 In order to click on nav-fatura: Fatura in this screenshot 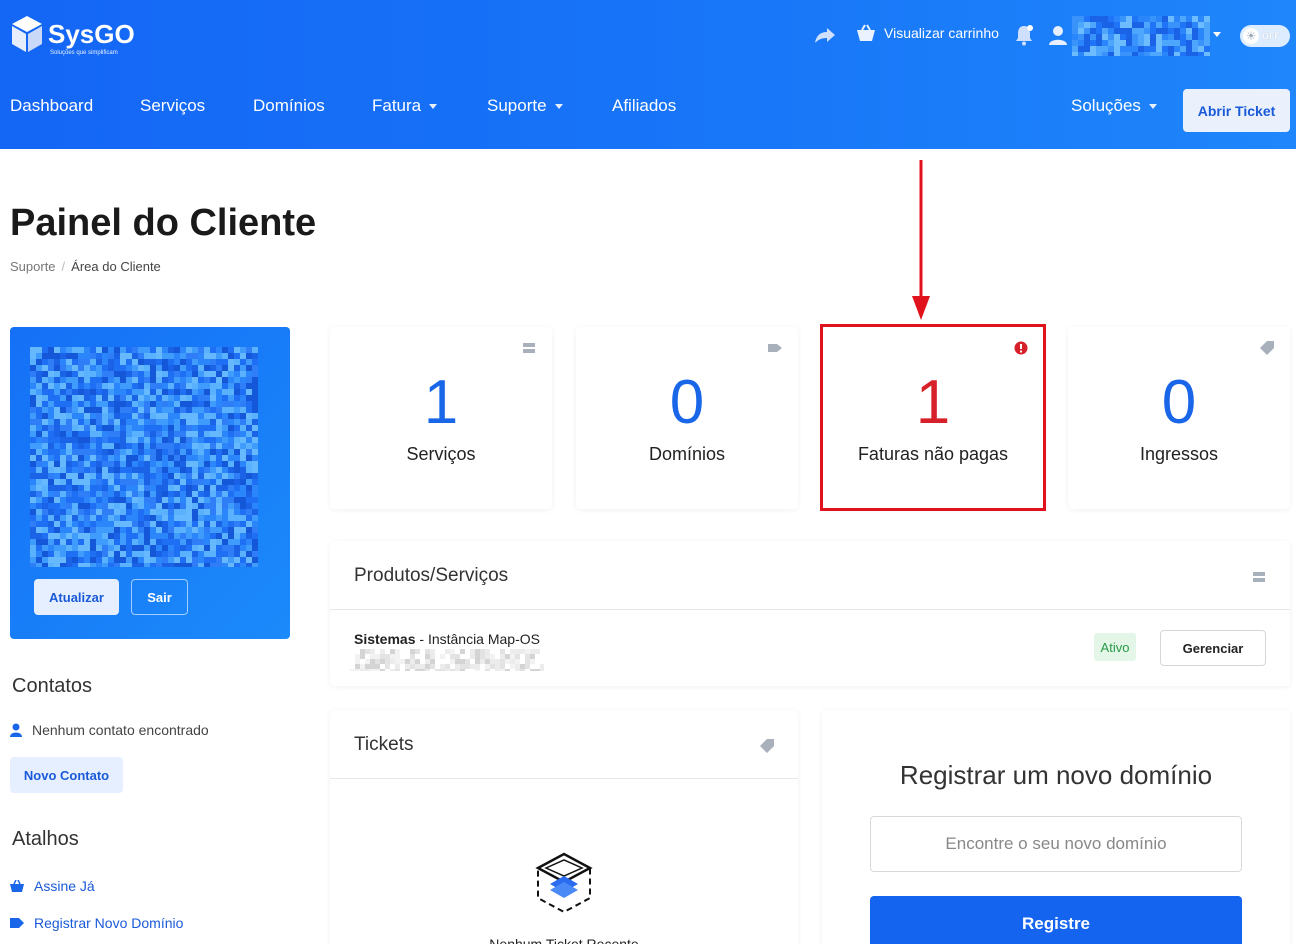, I will do `click(405, 106)`.